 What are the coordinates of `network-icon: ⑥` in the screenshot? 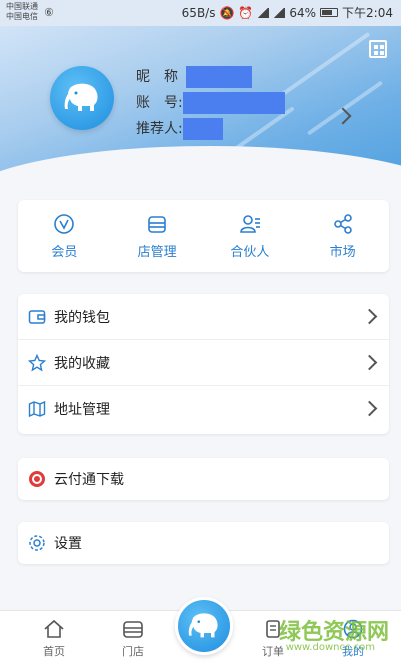 It's located at (49, 12).